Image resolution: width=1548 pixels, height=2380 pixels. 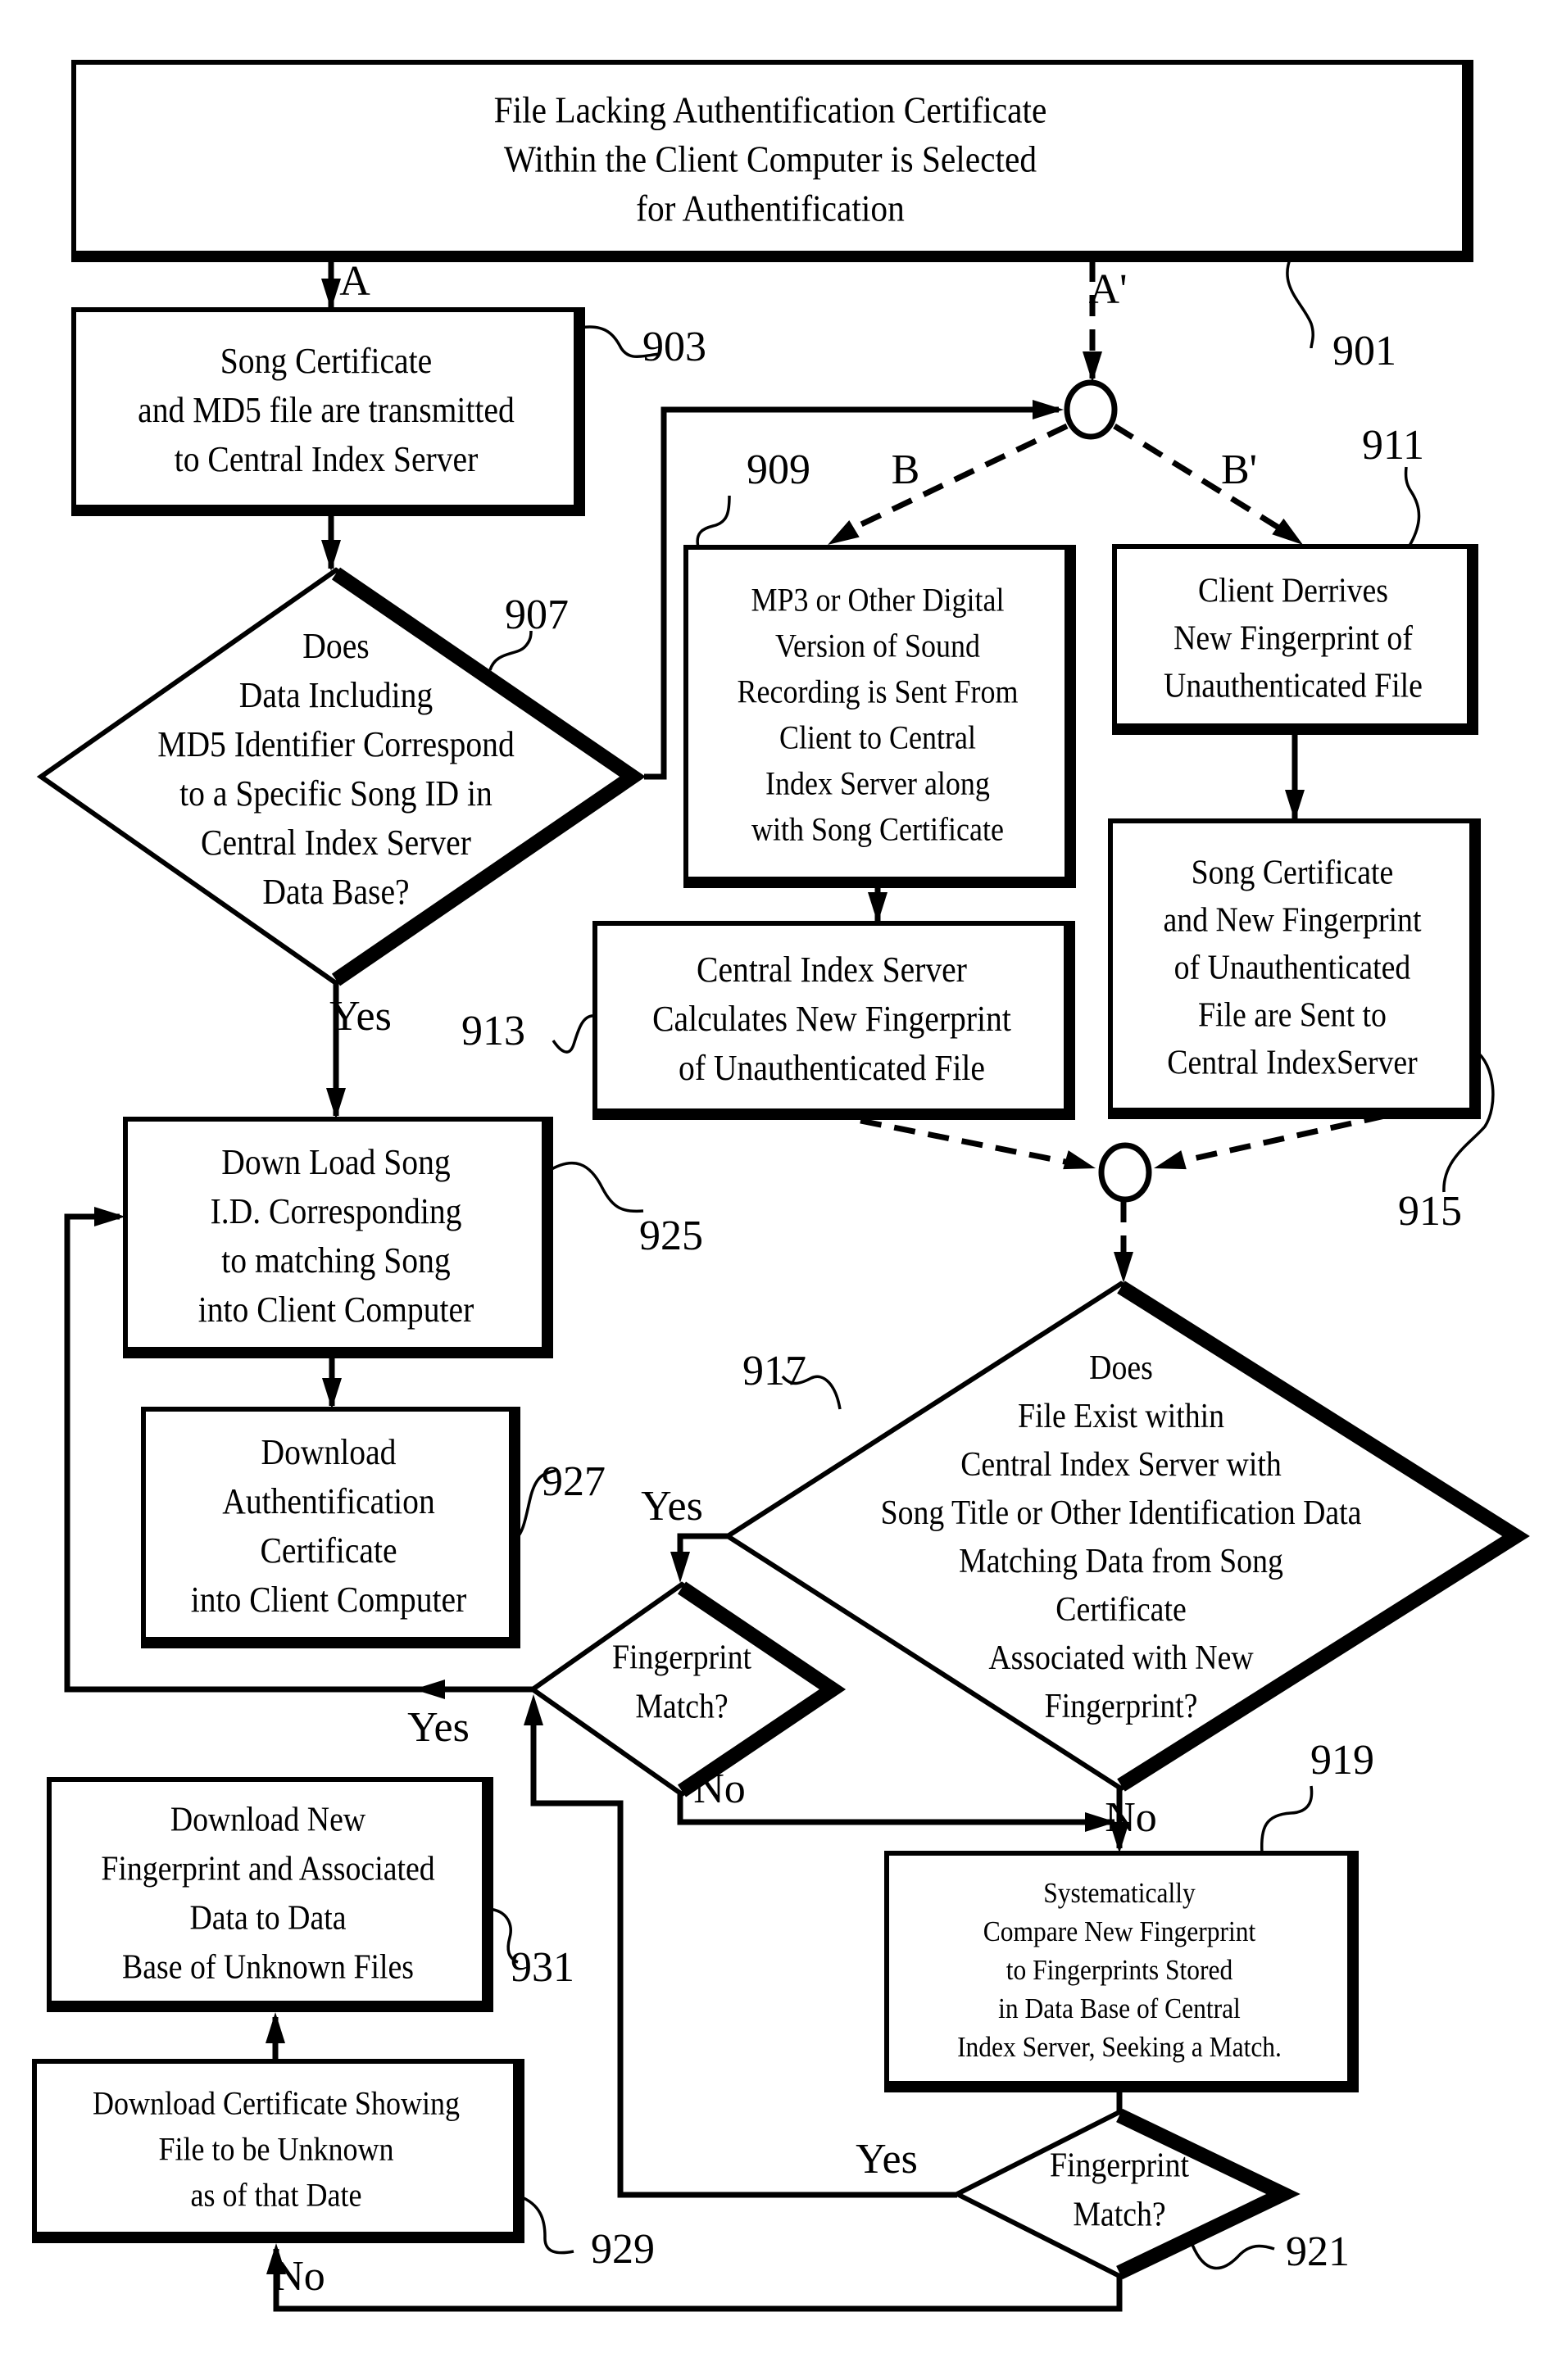 What do you see at coordinates (971, 1142) in the screenshot?
I see `edge-913-to-junction-bottom` at bounding box center [971, 1142].